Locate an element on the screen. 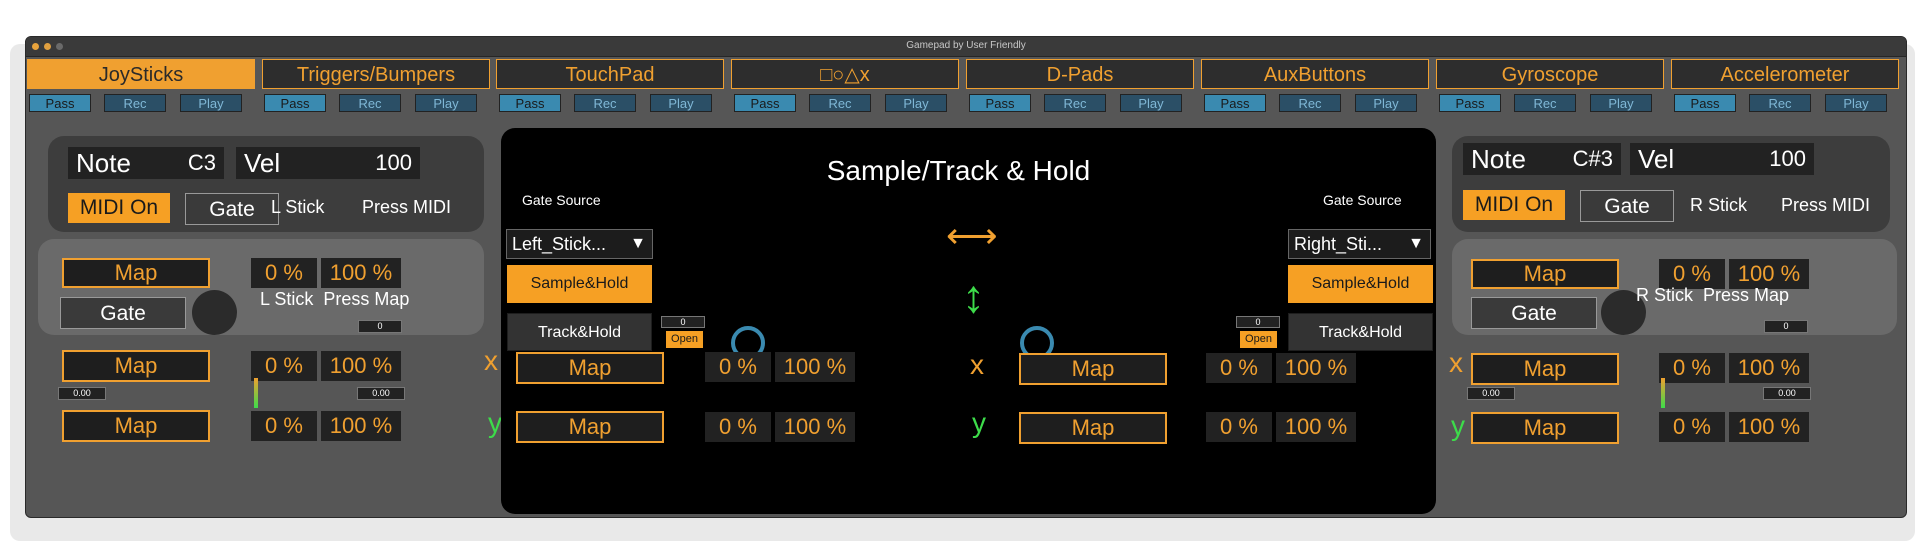 This screenshot has height=551, width=1920. right-note-box: Note C#3 is located at coordinates (1542, 159).